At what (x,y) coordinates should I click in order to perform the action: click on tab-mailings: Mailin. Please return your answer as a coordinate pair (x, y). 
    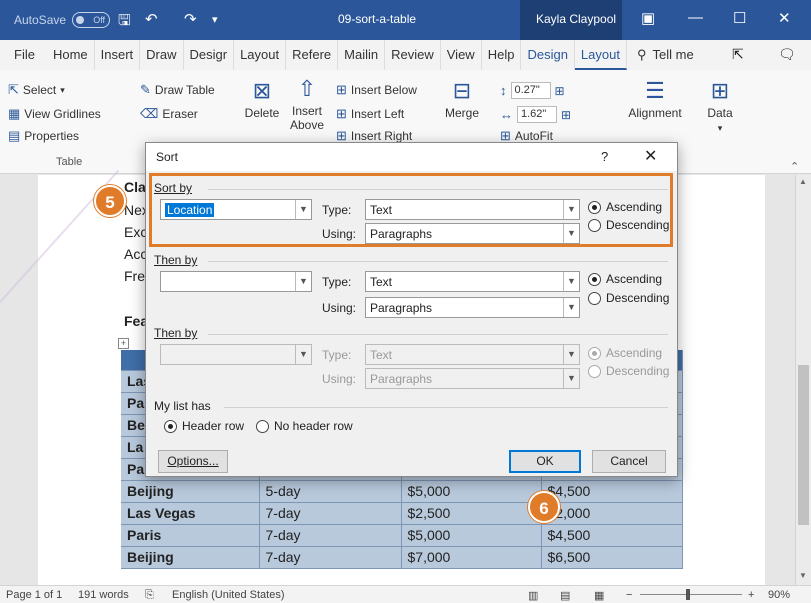
    Looking at the image, I should click on (362, 55).